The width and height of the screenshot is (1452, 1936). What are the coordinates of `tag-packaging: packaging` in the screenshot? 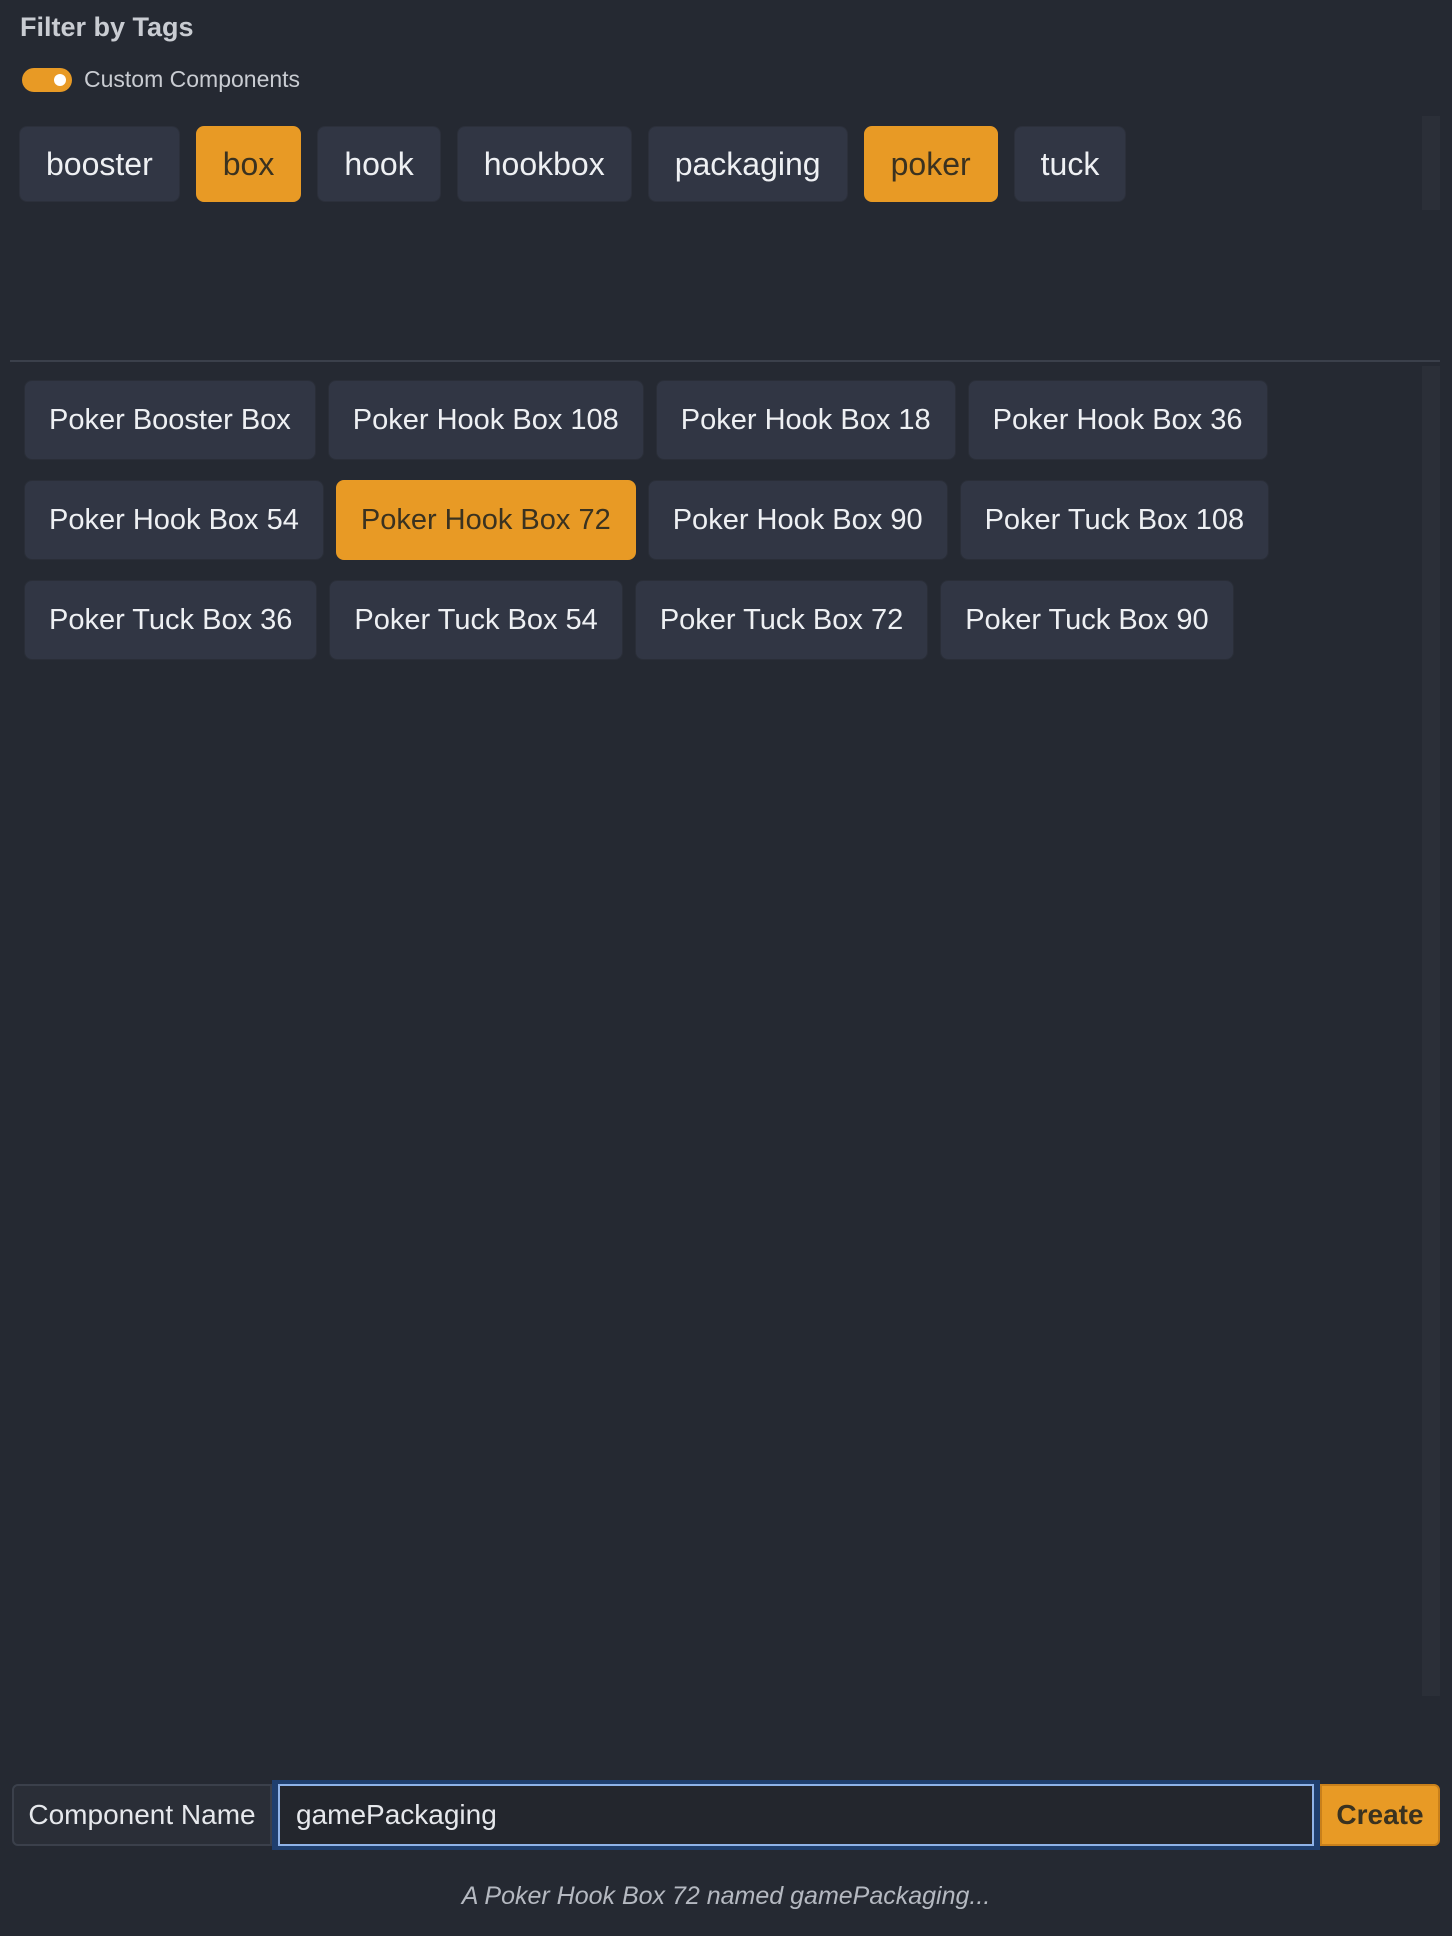 It's located at (747, 164).